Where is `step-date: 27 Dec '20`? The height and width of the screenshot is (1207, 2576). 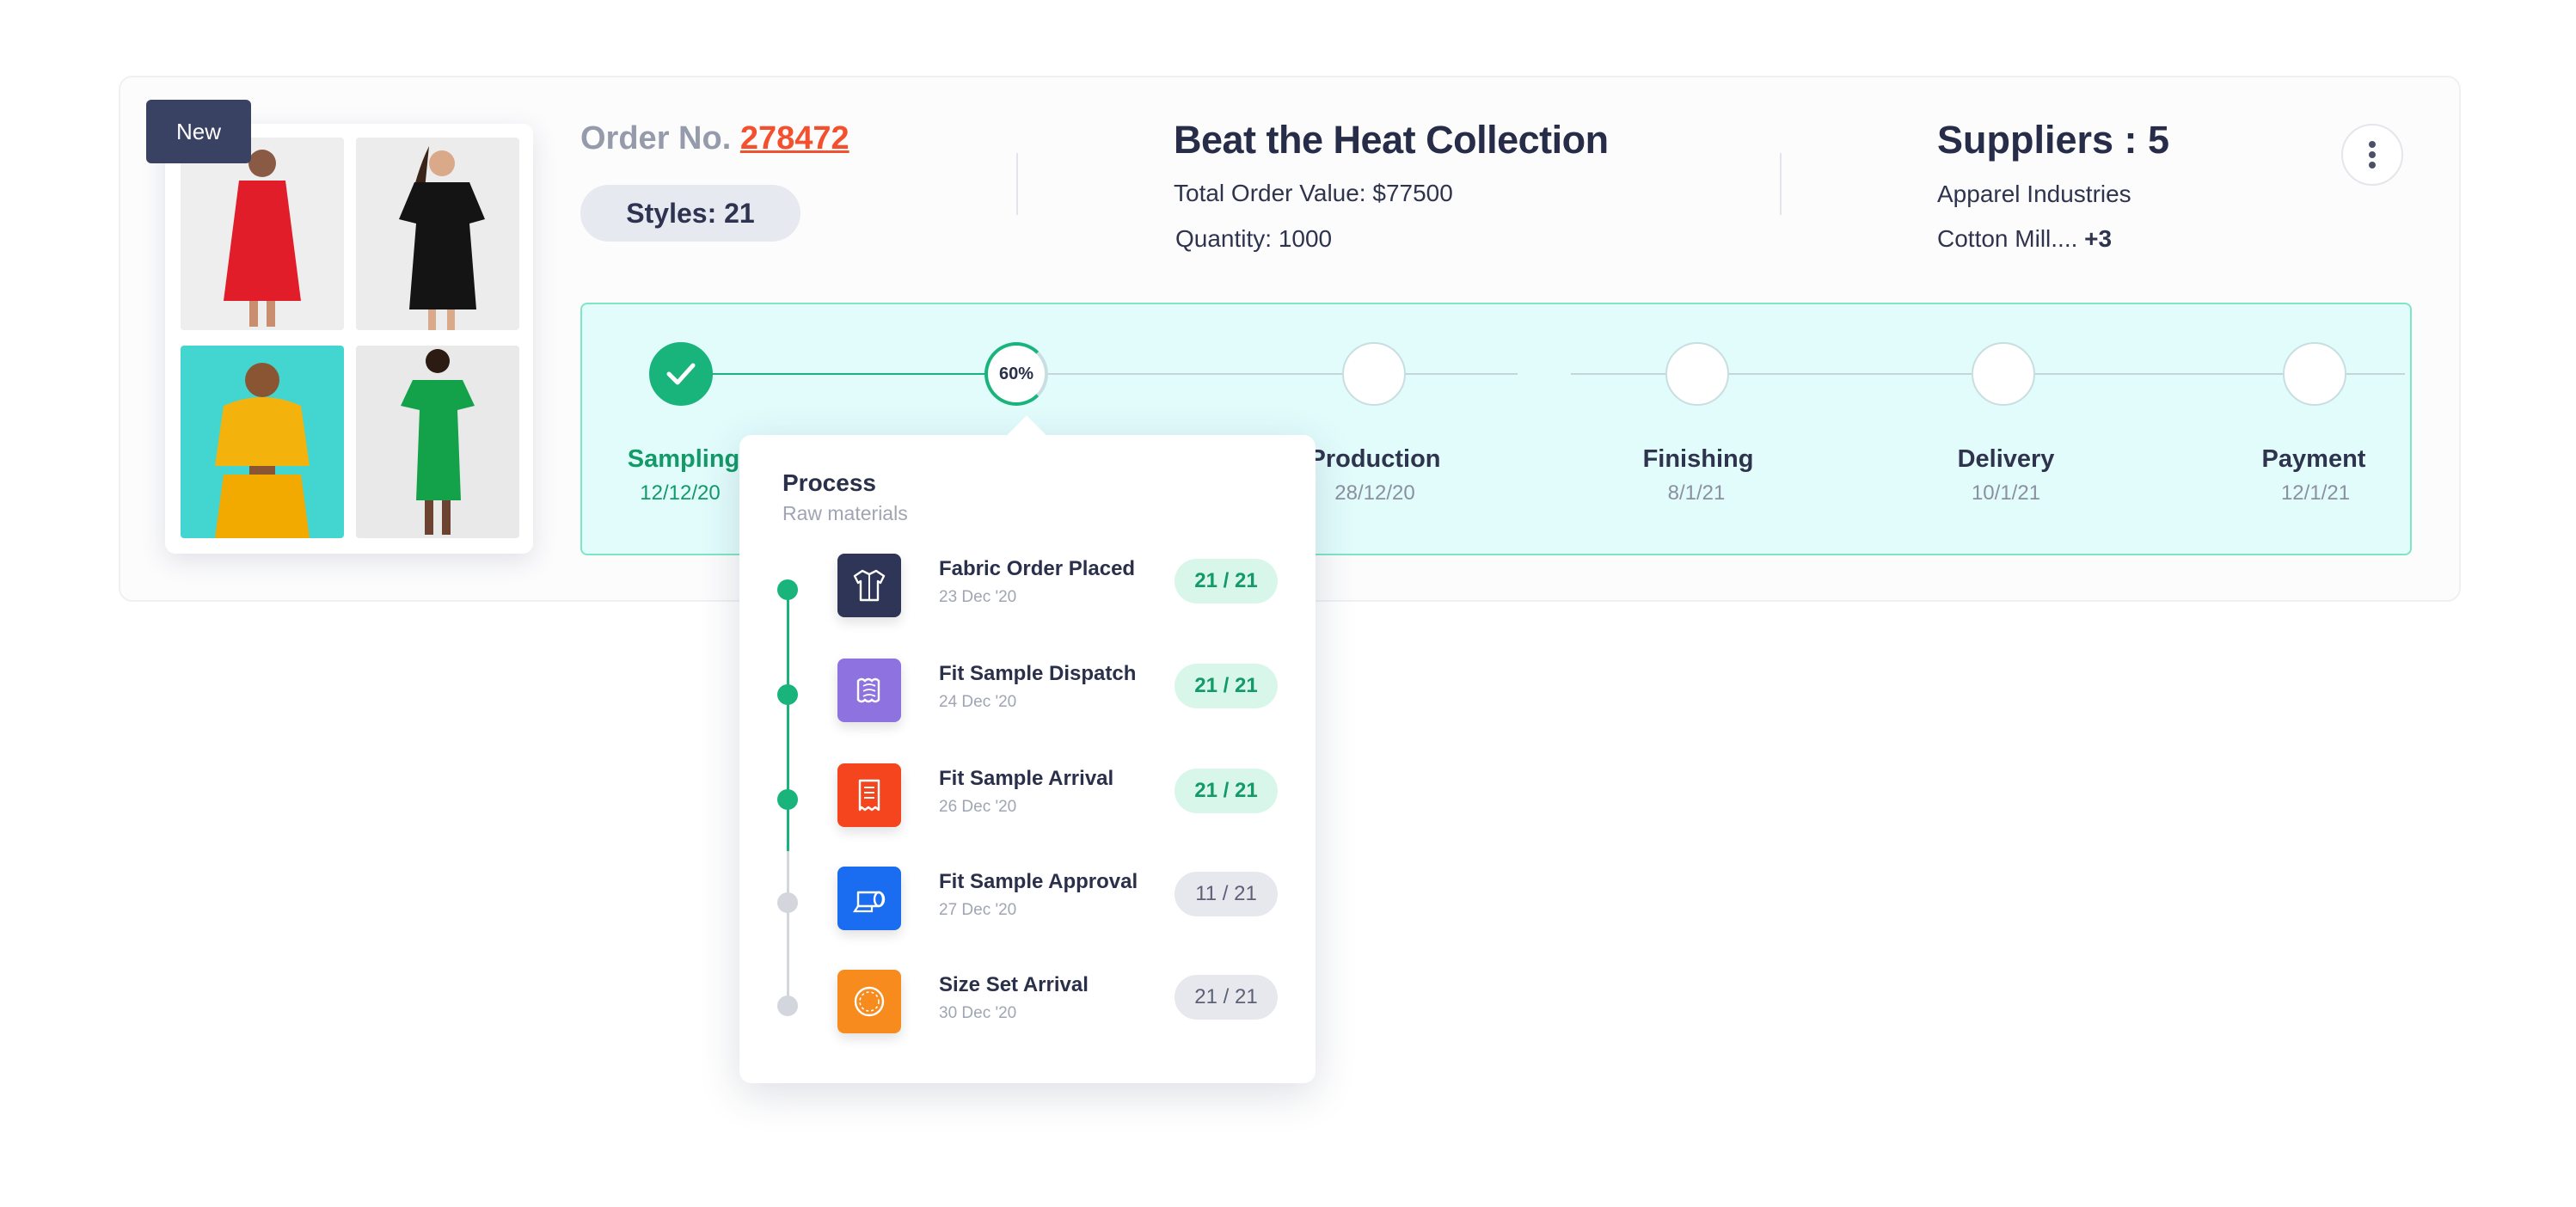
step-date: 27 Dec '20 is located at coordinates (978, 910).